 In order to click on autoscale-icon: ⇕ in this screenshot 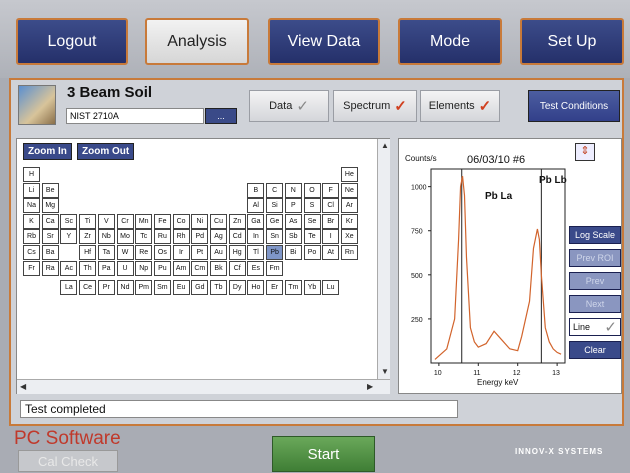, I will do `click(585, 152)`.